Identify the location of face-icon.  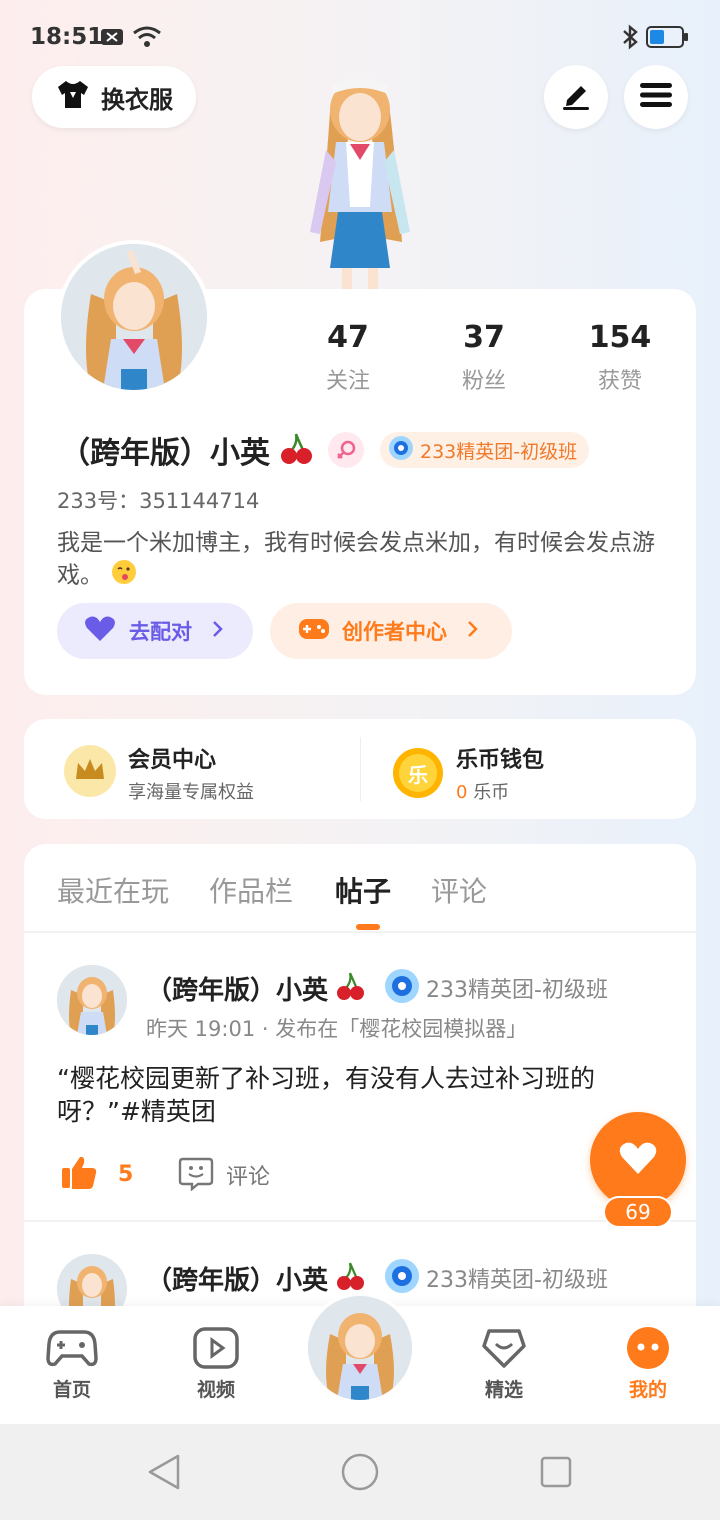
(648, 1350).